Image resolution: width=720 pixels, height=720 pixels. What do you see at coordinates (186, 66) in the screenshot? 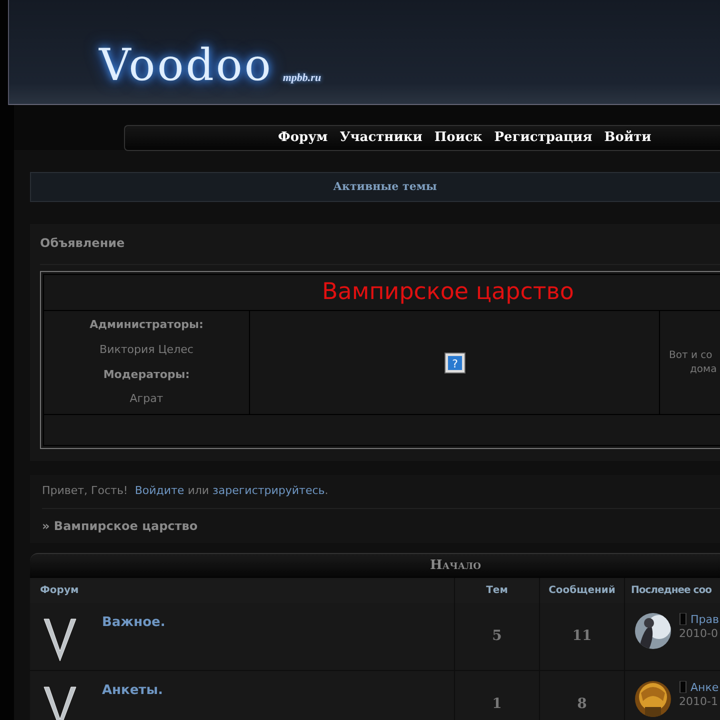
I see `site-logo: Voodoo` at bounding box center [186, 66].